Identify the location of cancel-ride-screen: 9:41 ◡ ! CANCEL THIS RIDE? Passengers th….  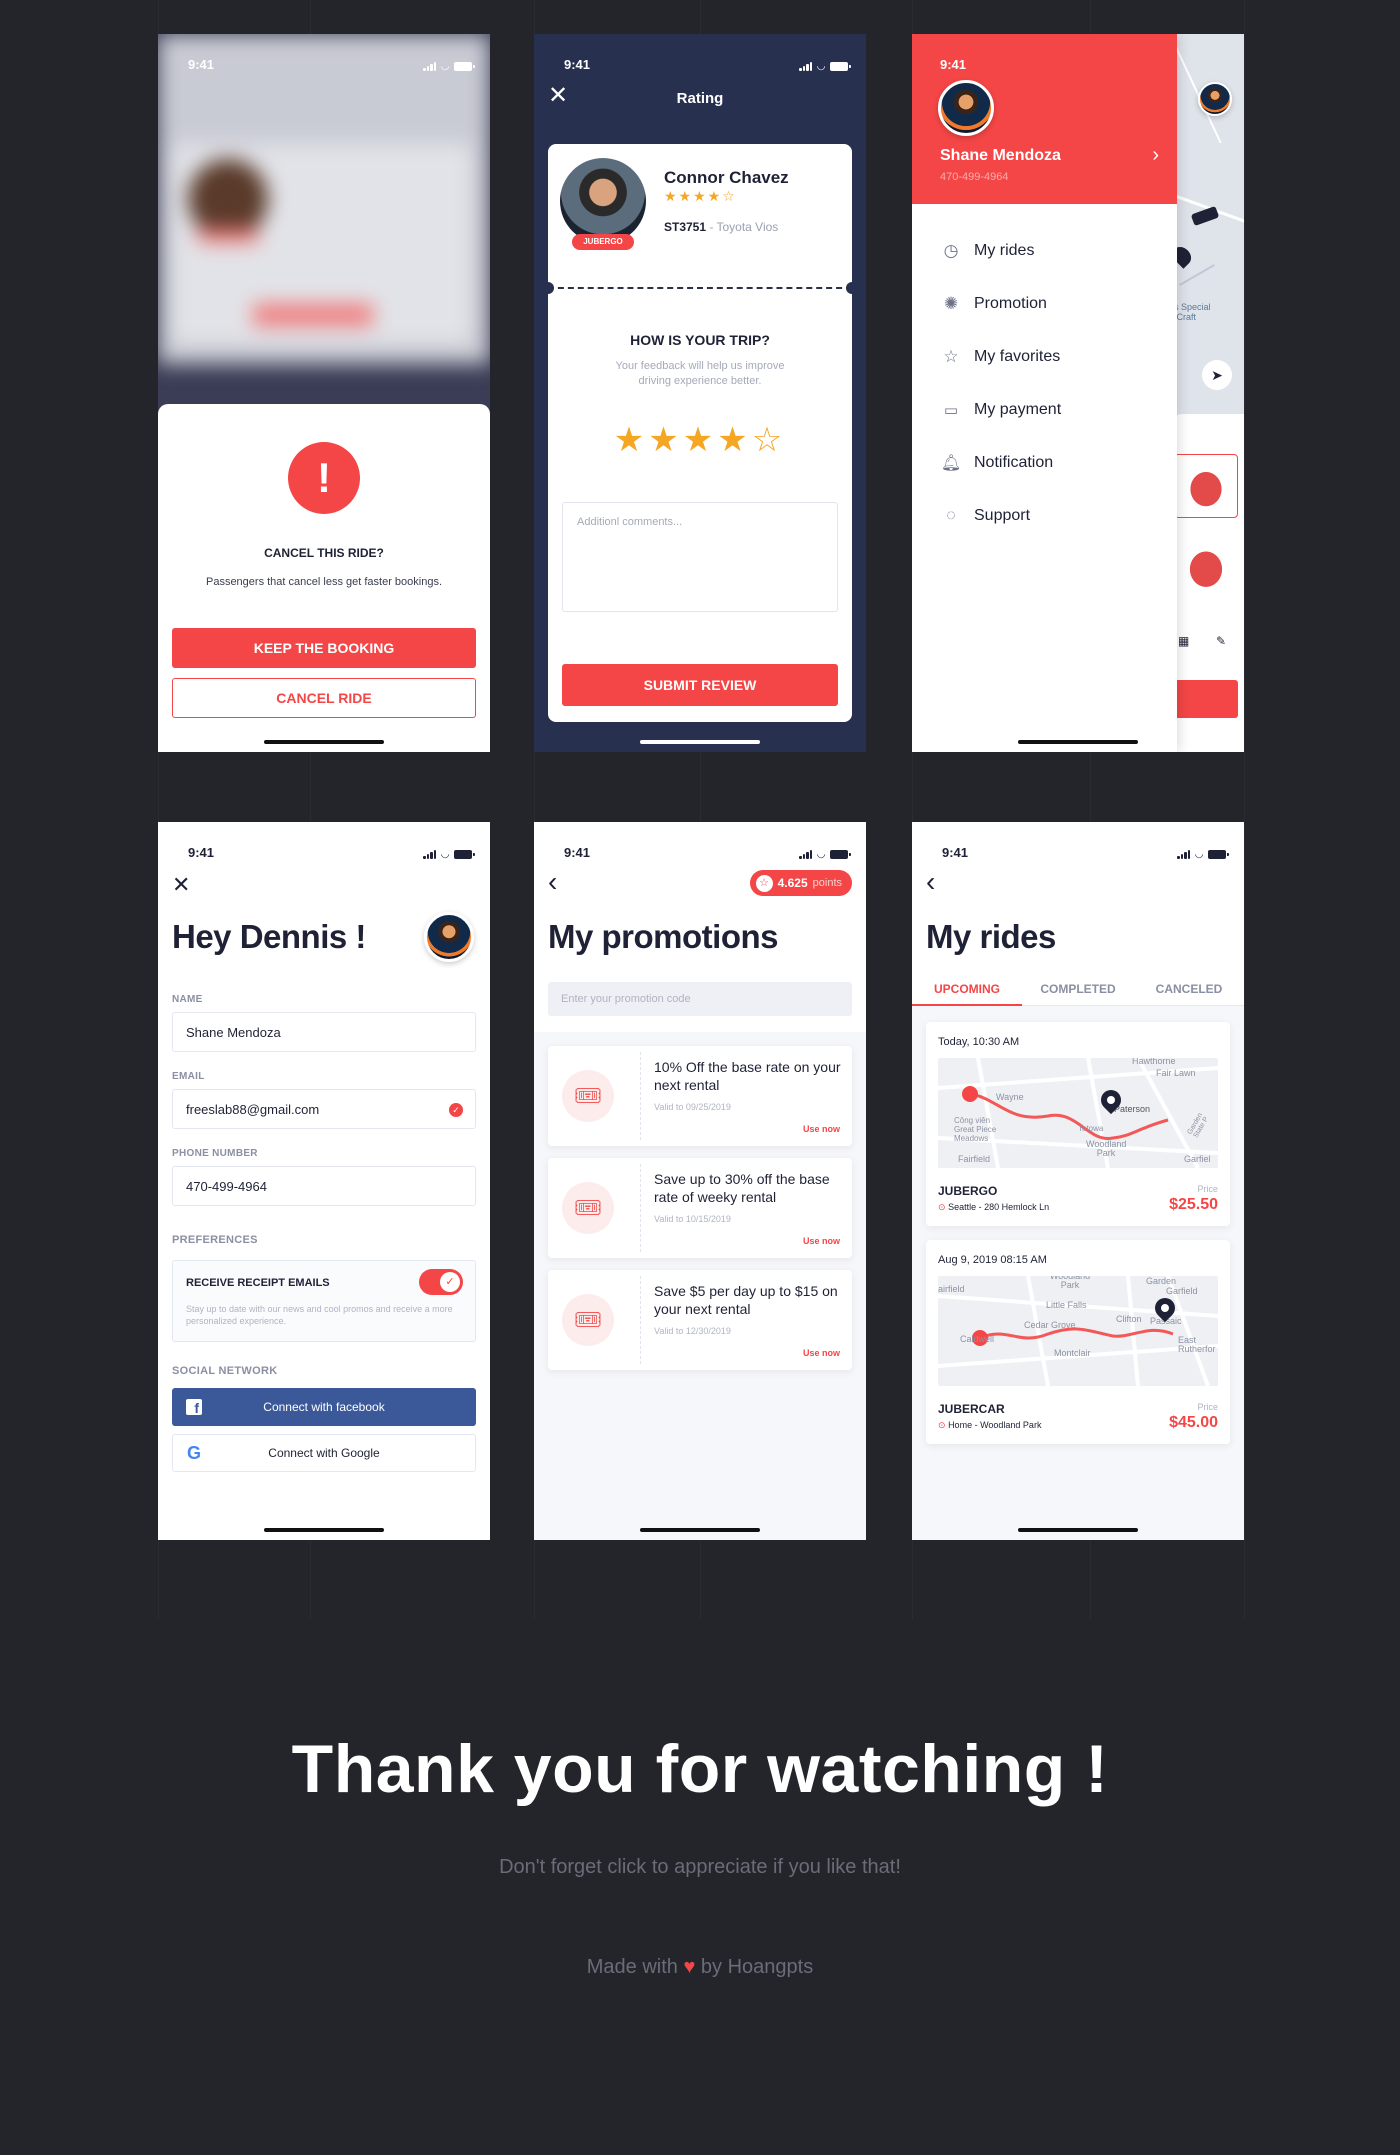
(324, 393).